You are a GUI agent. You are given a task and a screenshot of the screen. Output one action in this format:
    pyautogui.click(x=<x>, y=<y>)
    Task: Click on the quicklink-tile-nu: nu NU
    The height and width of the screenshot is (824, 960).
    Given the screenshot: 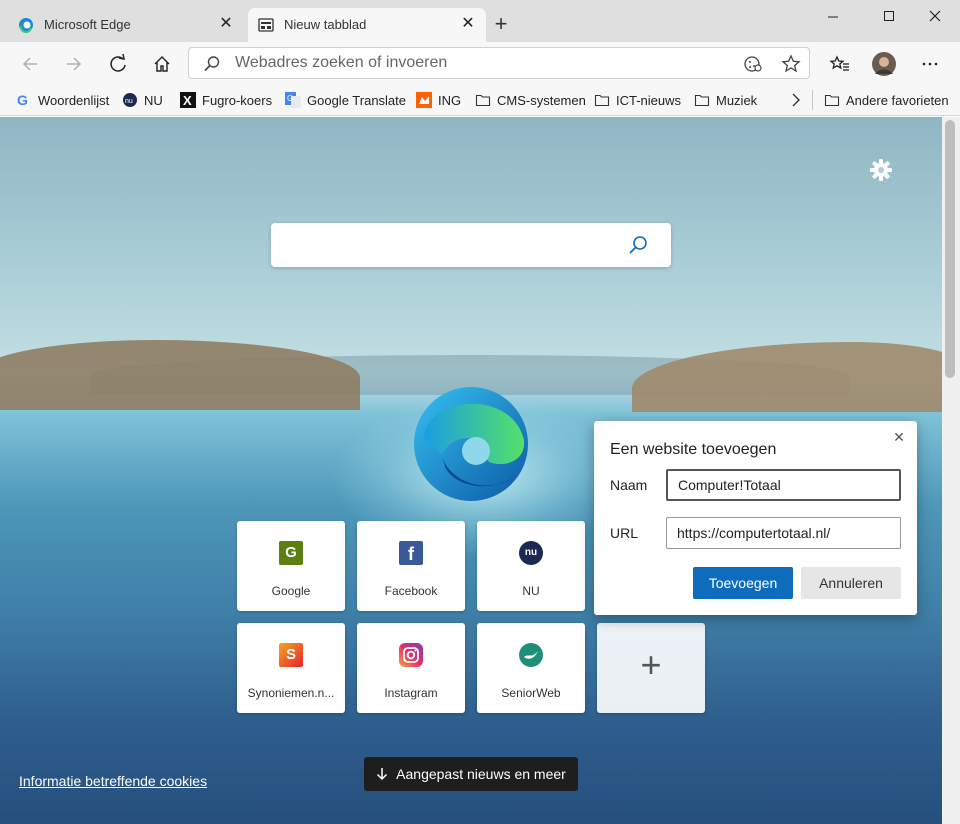 What is the action you would take?
    pyautogui.click(x=531, y=566)
    